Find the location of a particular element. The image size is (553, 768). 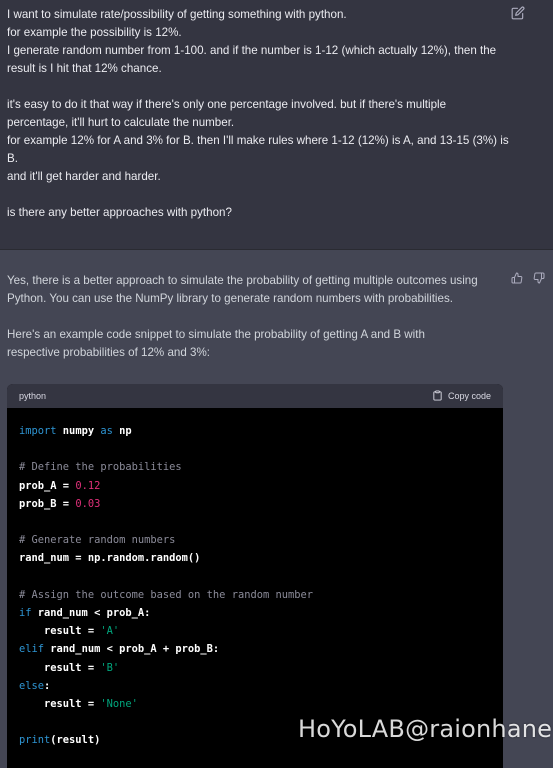

code-line: else: is located at coordinates (255, 686).